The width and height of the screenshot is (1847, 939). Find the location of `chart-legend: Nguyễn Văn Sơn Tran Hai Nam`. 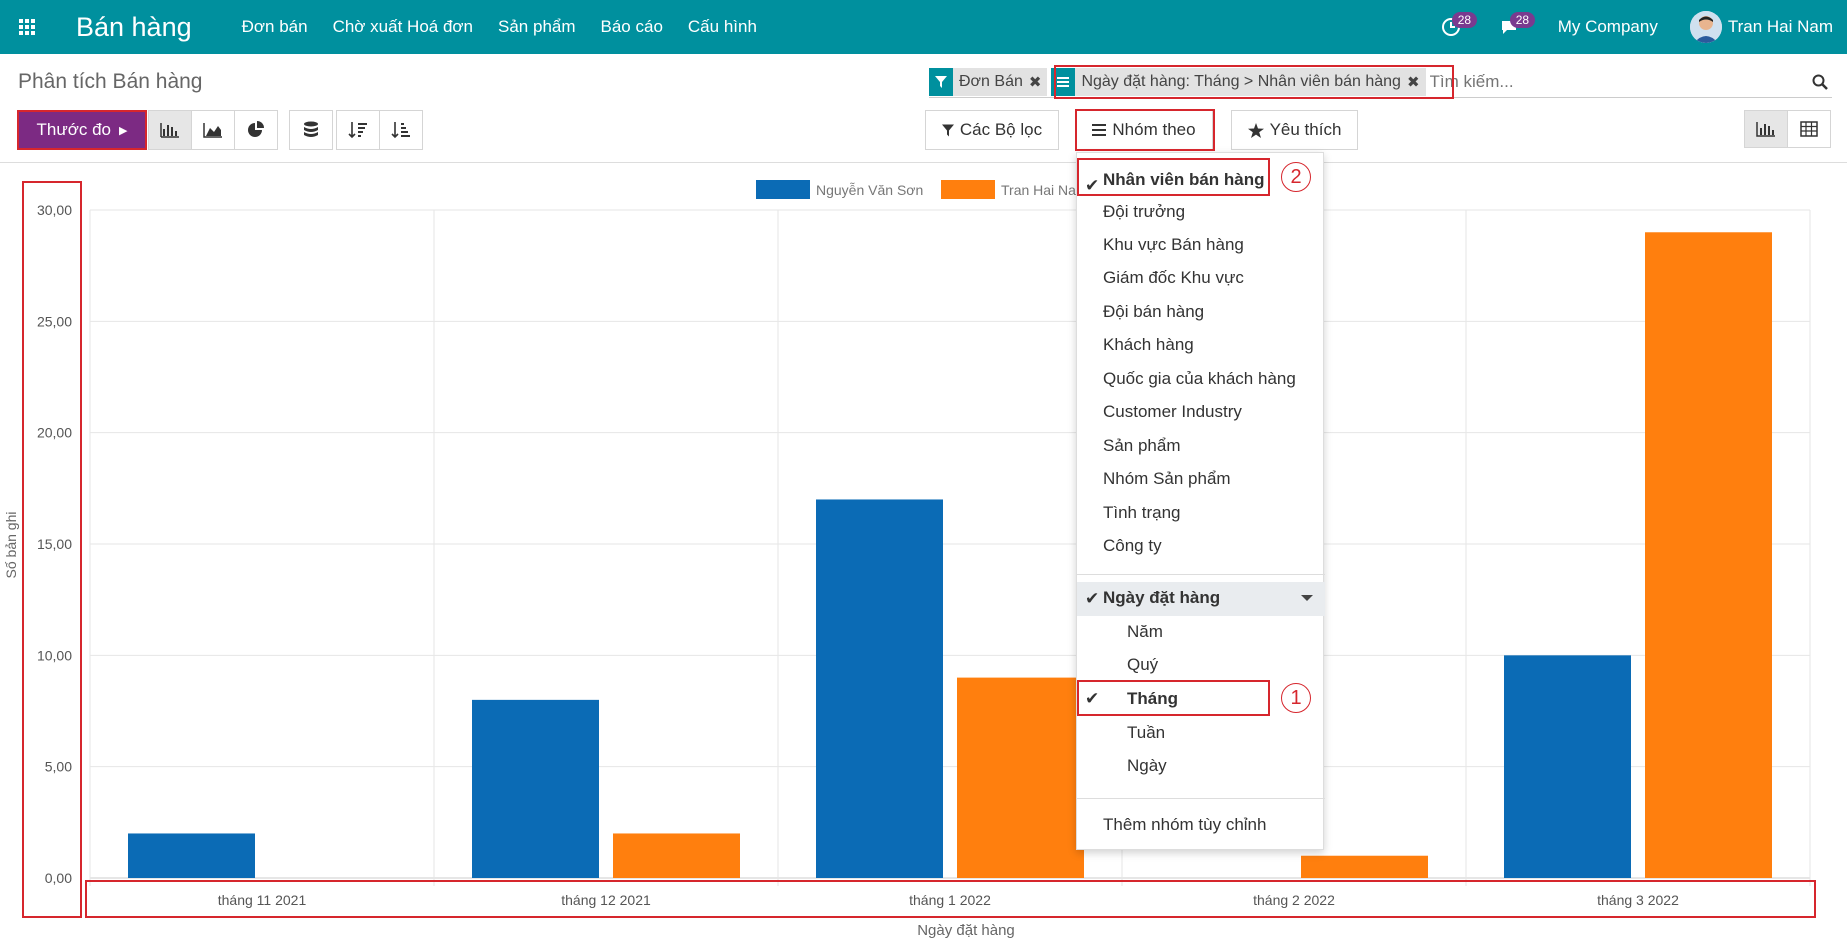

chart-legend: Nguyễn Văn Sơn Tran Hai Nam is located at coordinates (922, 189).